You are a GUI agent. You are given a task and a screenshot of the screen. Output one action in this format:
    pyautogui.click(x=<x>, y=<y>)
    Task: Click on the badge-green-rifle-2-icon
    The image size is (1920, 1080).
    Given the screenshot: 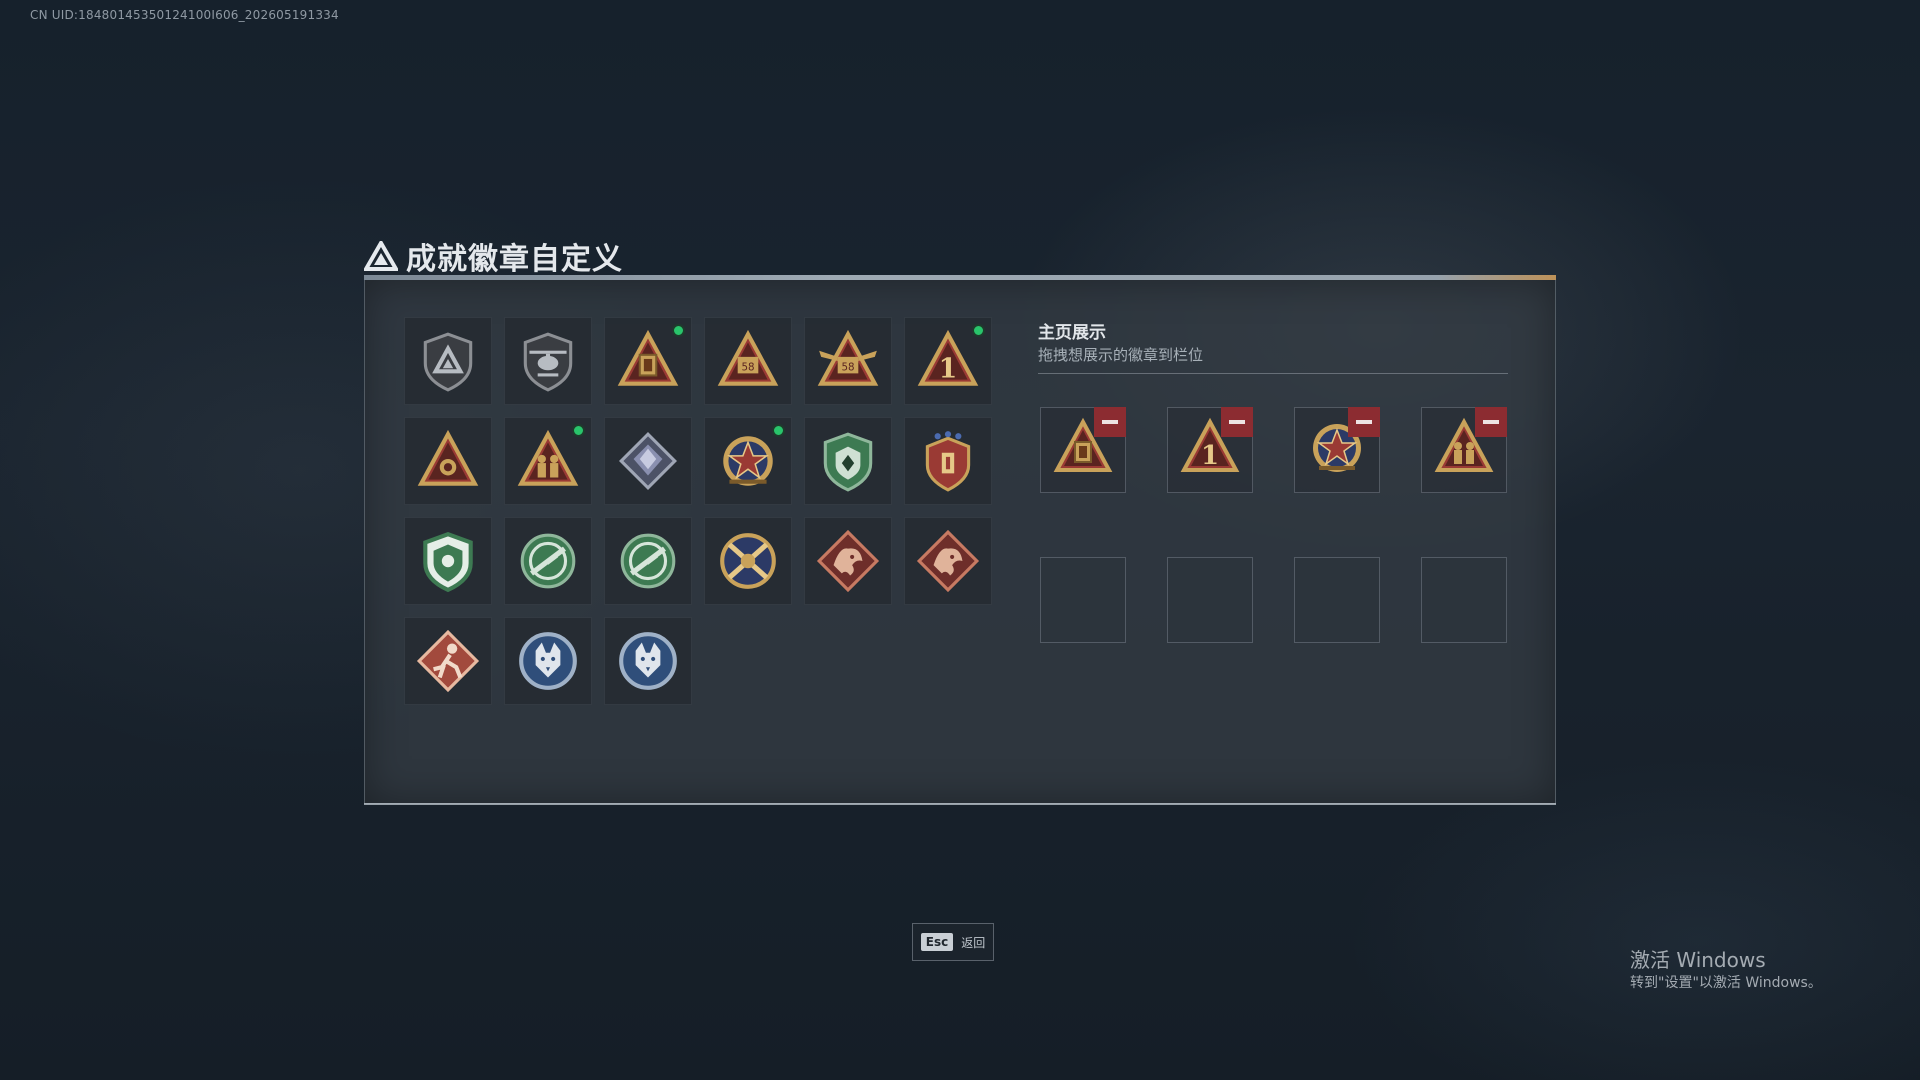 What is the action you would take?
    pyautogui.click(x=648, y=561)
    